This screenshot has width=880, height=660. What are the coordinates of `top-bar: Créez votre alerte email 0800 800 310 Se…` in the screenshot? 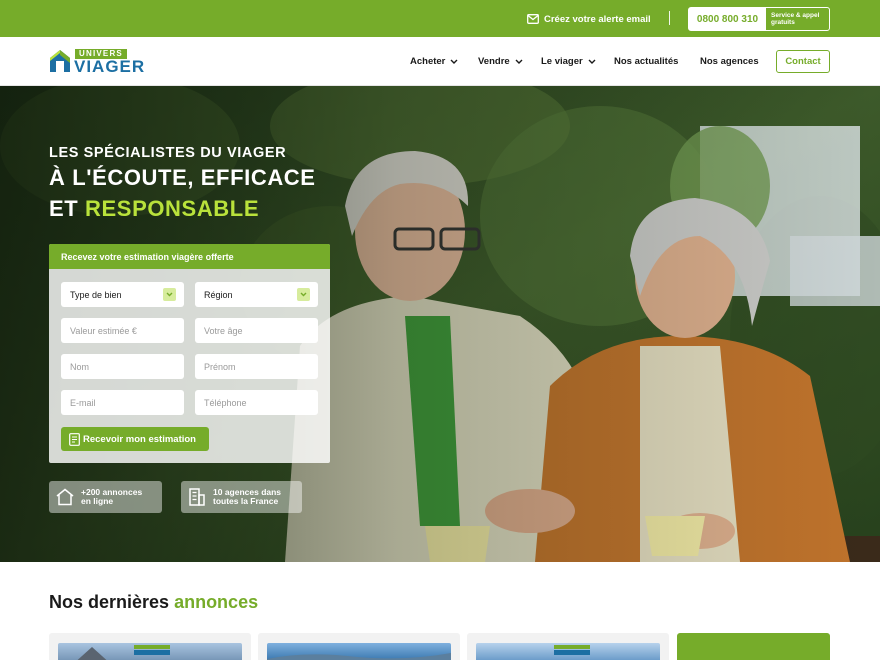 It's located at (440, 18).